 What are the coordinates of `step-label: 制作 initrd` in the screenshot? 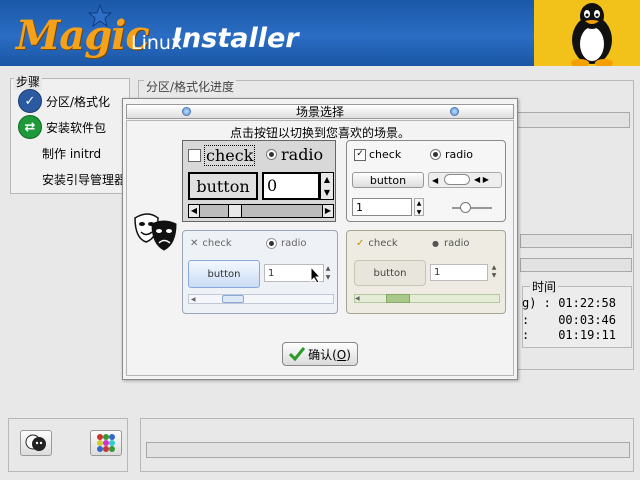 It's located at (72, 153).